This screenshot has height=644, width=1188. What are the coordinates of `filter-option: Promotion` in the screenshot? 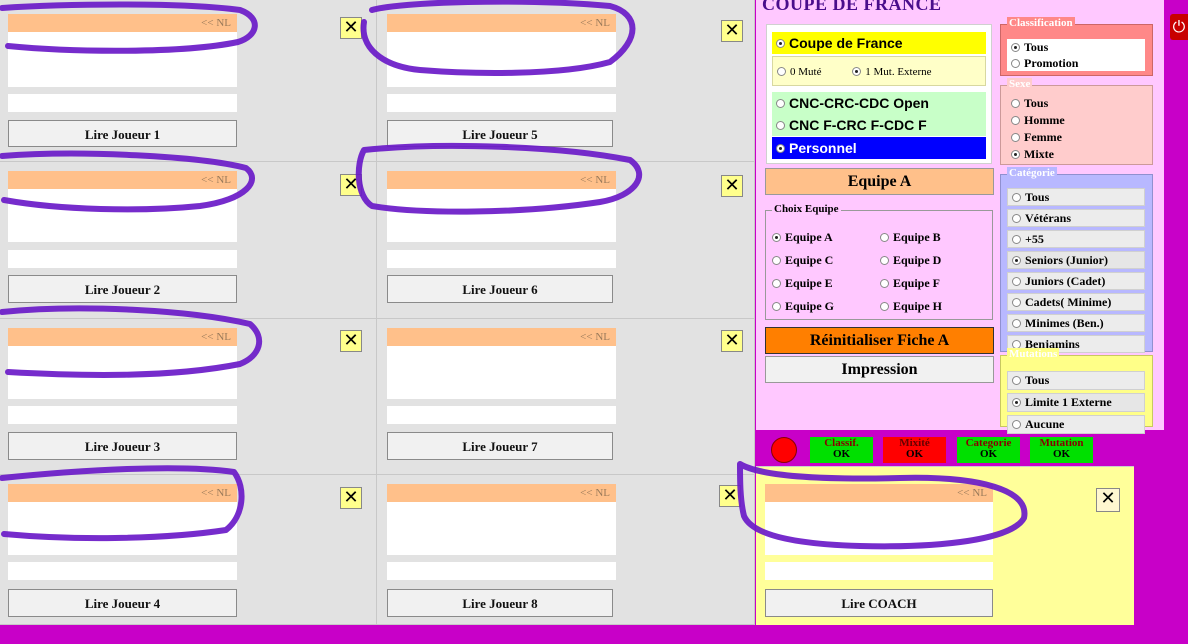 It's located at (1076, 63).